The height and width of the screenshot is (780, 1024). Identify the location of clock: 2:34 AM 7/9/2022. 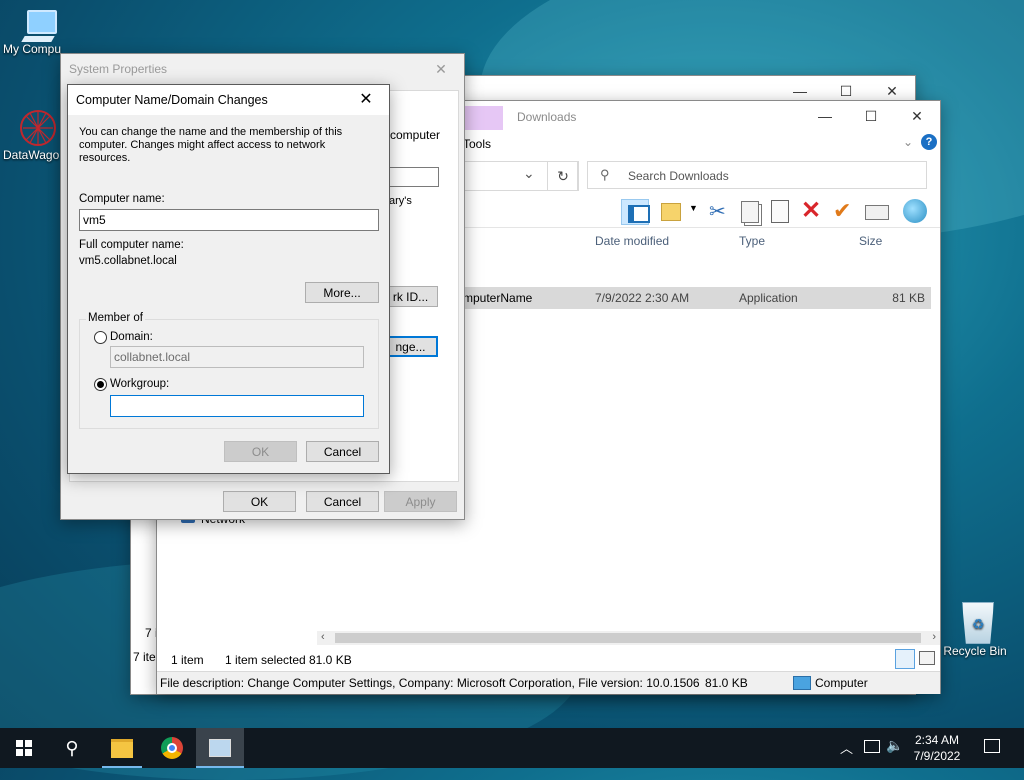
(937, 748).